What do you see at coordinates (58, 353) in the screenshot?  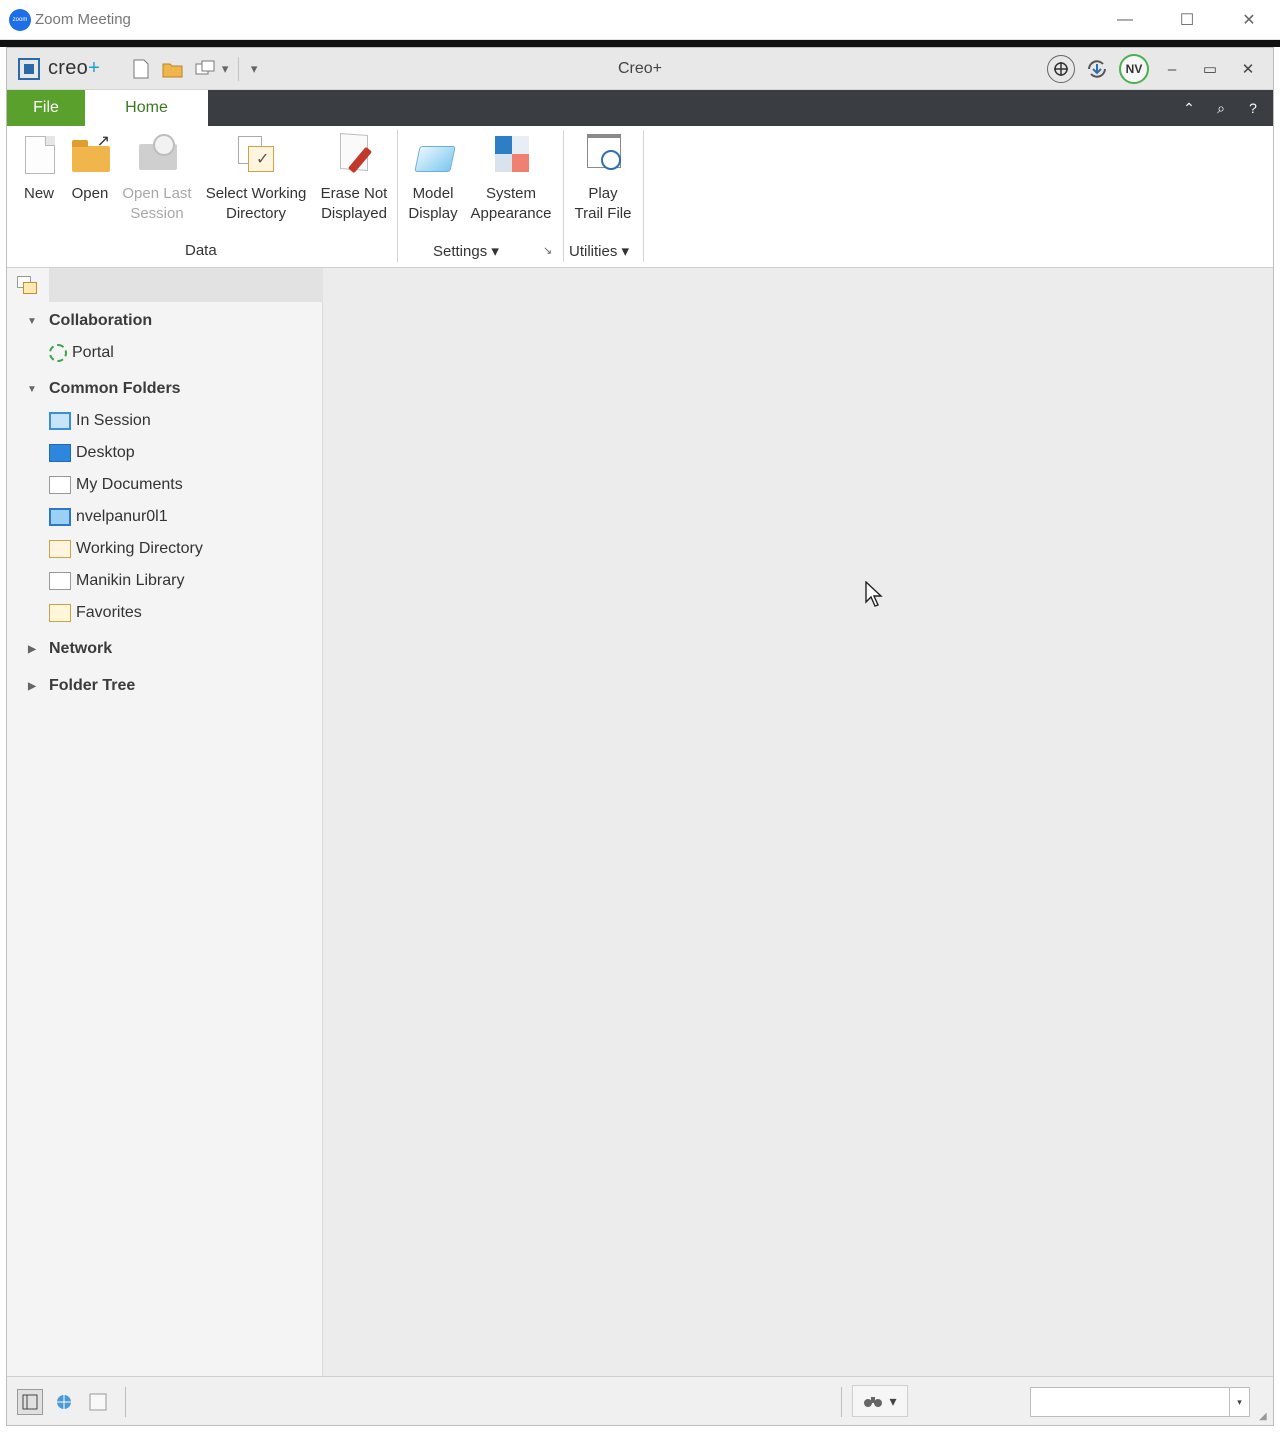 I see `portal-icon` at bounding box center [58, 353].